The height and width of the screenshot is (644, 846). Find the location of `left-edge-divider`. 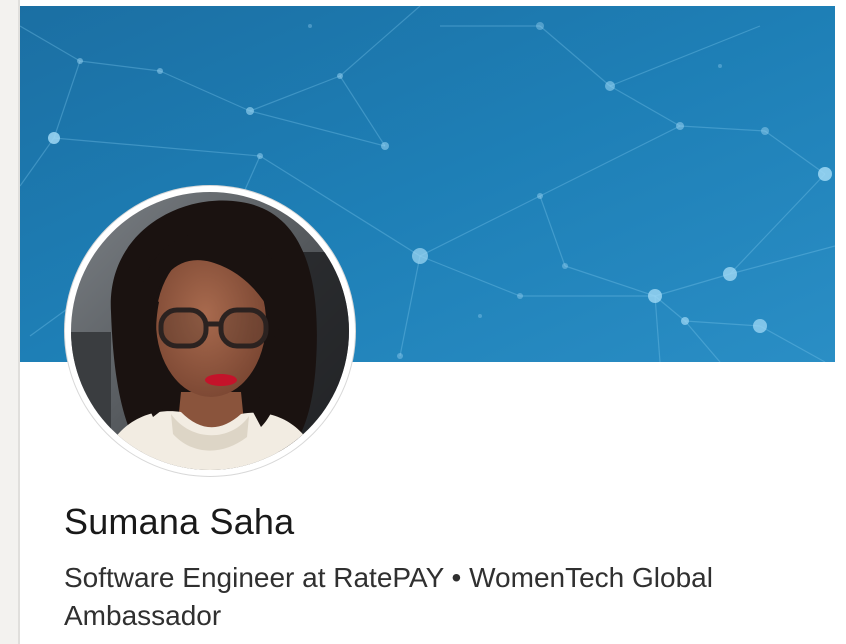

left-edge-divider is located at coordinates (10, 322).